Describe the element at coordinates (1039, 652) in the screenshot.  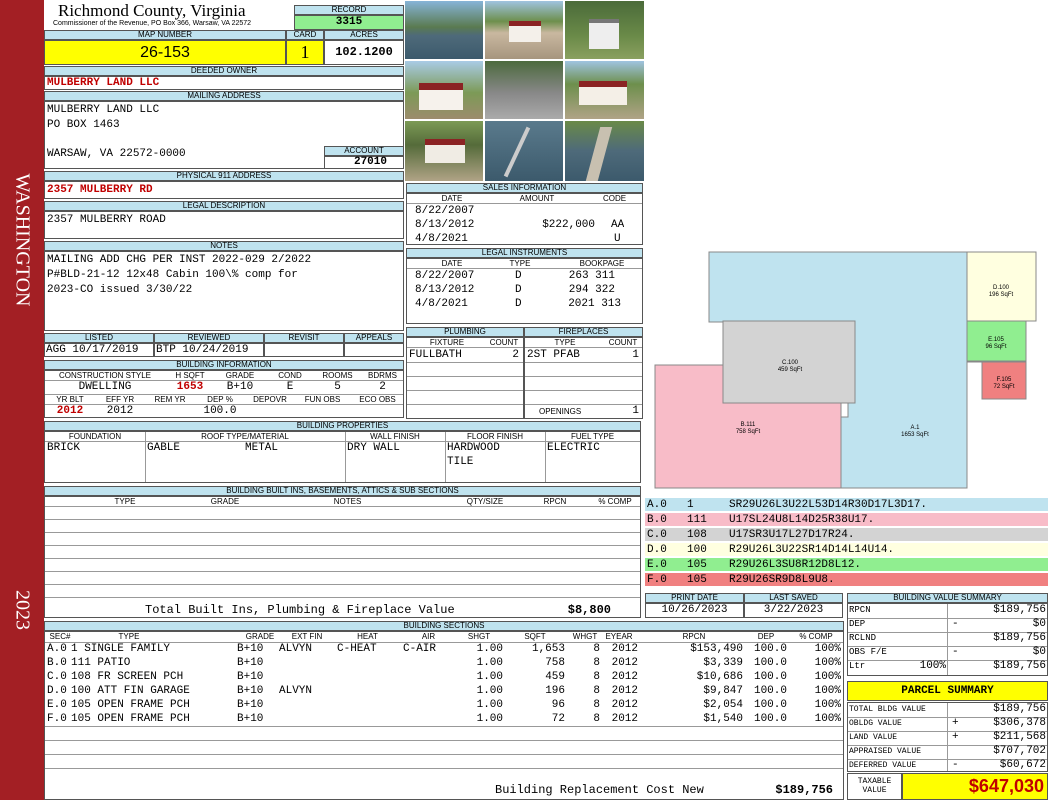
I see `vs-obs-value: $0` at that location.